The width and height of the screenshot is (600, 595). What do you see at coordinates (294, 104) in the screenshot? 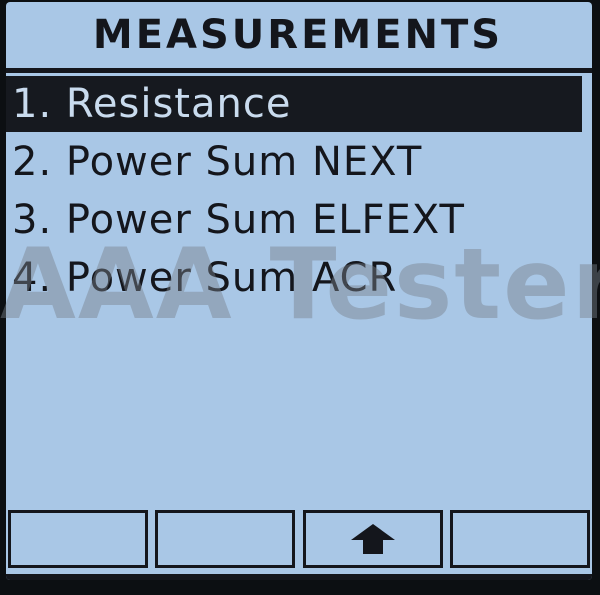
I see `menu-item-resistance: 1. Resistance` at bounding box center [294, 104].